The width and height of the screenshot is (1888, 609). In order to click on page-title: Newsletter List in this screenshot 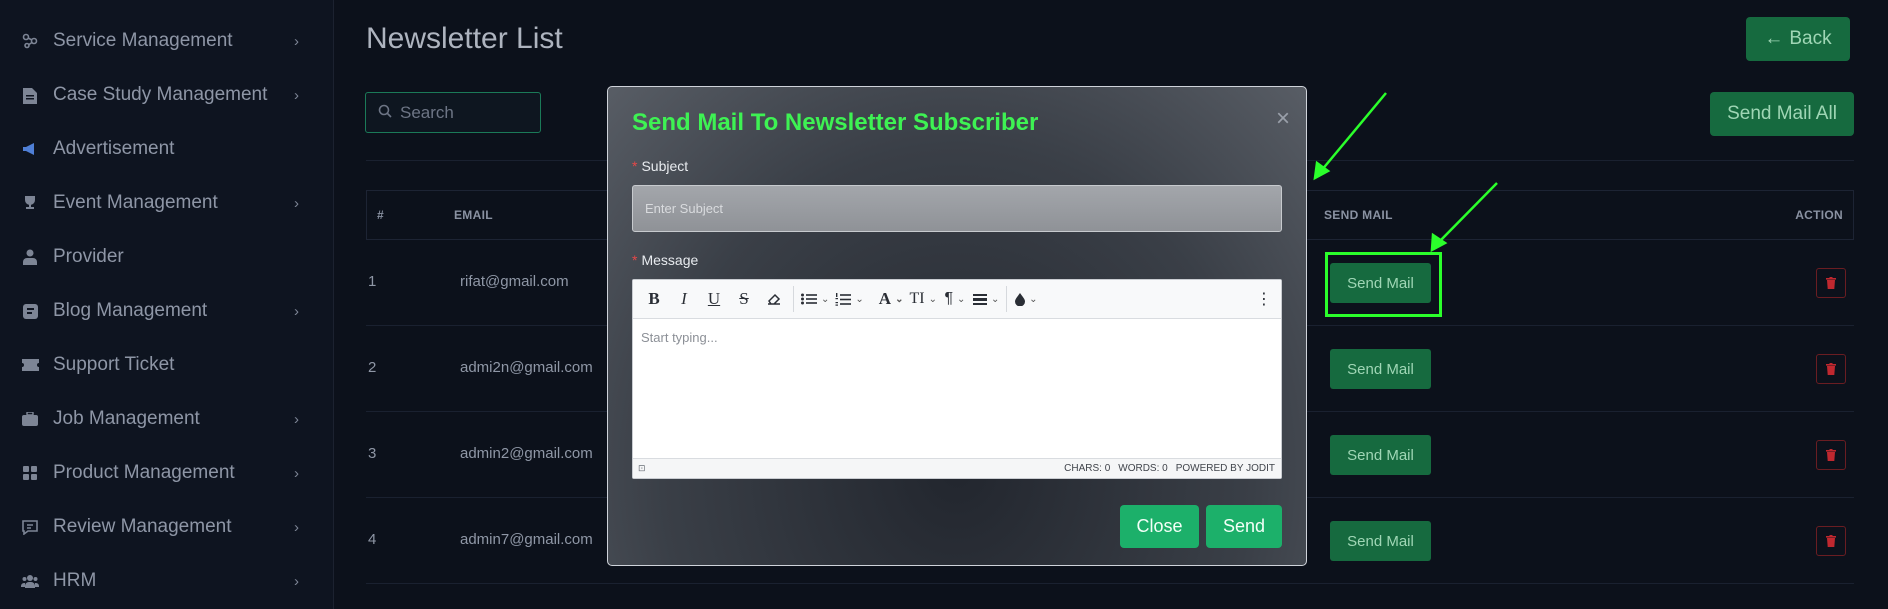, I will do `click(464, 38)`.